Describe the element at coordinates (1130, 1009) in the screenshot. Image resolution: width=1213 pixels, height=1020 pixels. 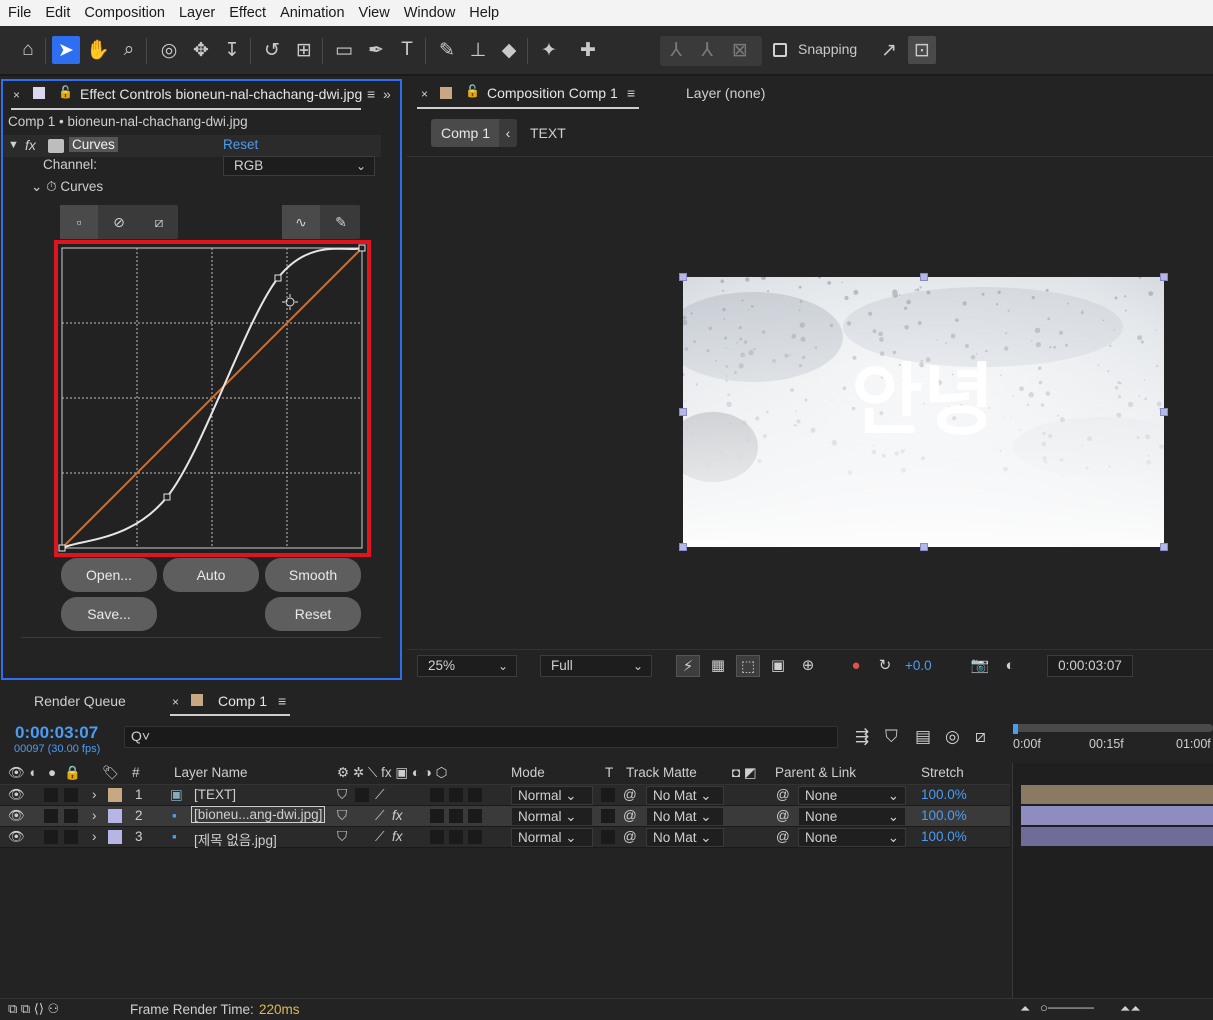
I see `zoom-in-icon: ⏶⏶` at that location.